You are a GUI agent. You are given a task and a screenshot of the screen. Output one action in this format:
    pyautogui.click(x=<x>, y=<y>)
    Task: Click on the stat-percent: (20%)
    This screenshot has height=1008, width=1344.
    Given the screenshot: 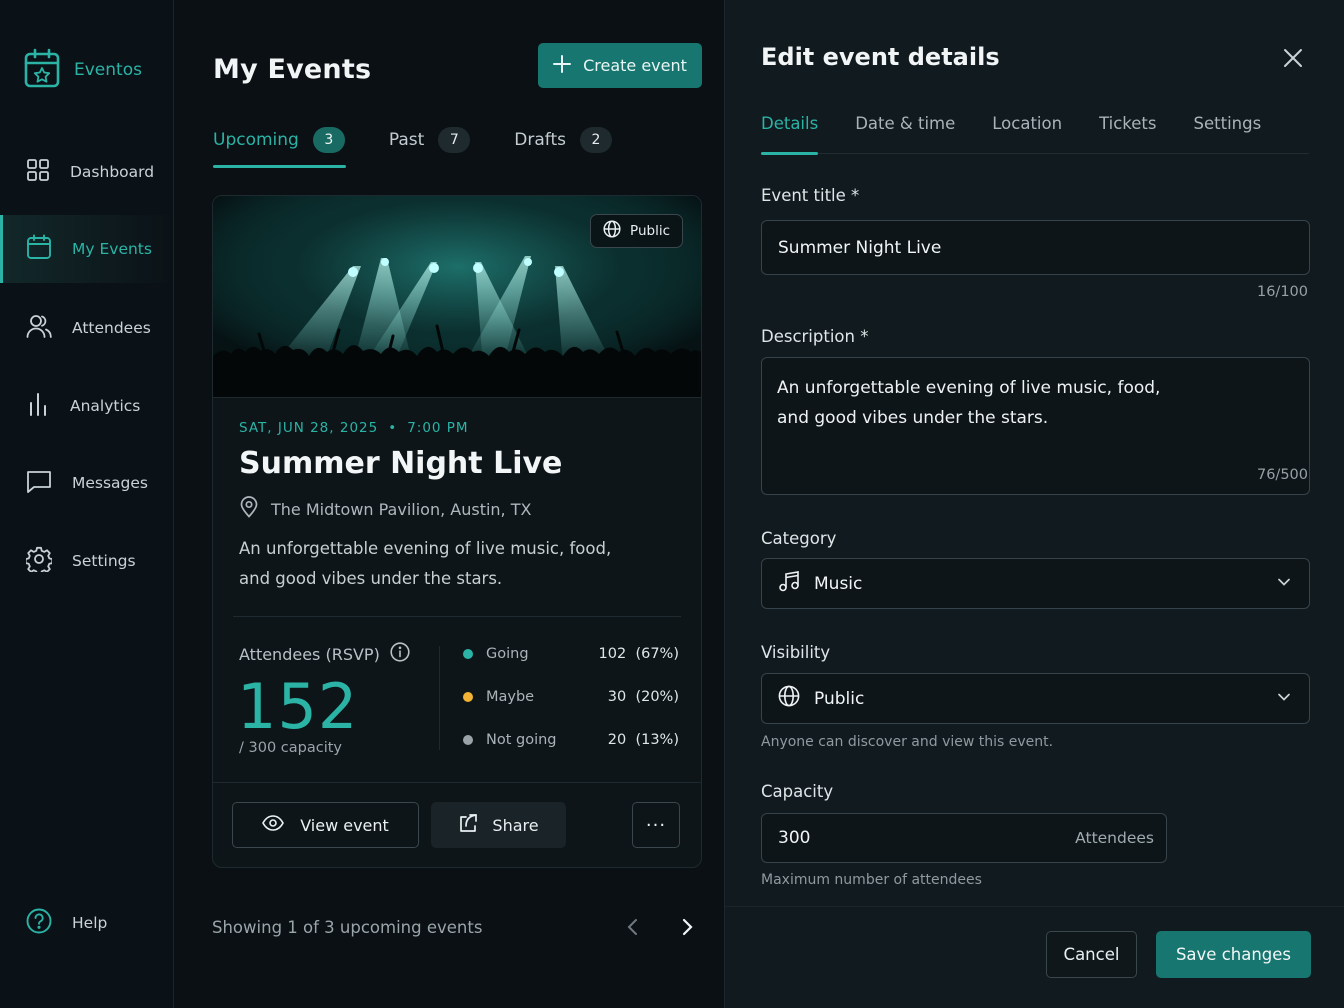 What is the action you would take?
    pyautogui.click(x=657, y=697)
    